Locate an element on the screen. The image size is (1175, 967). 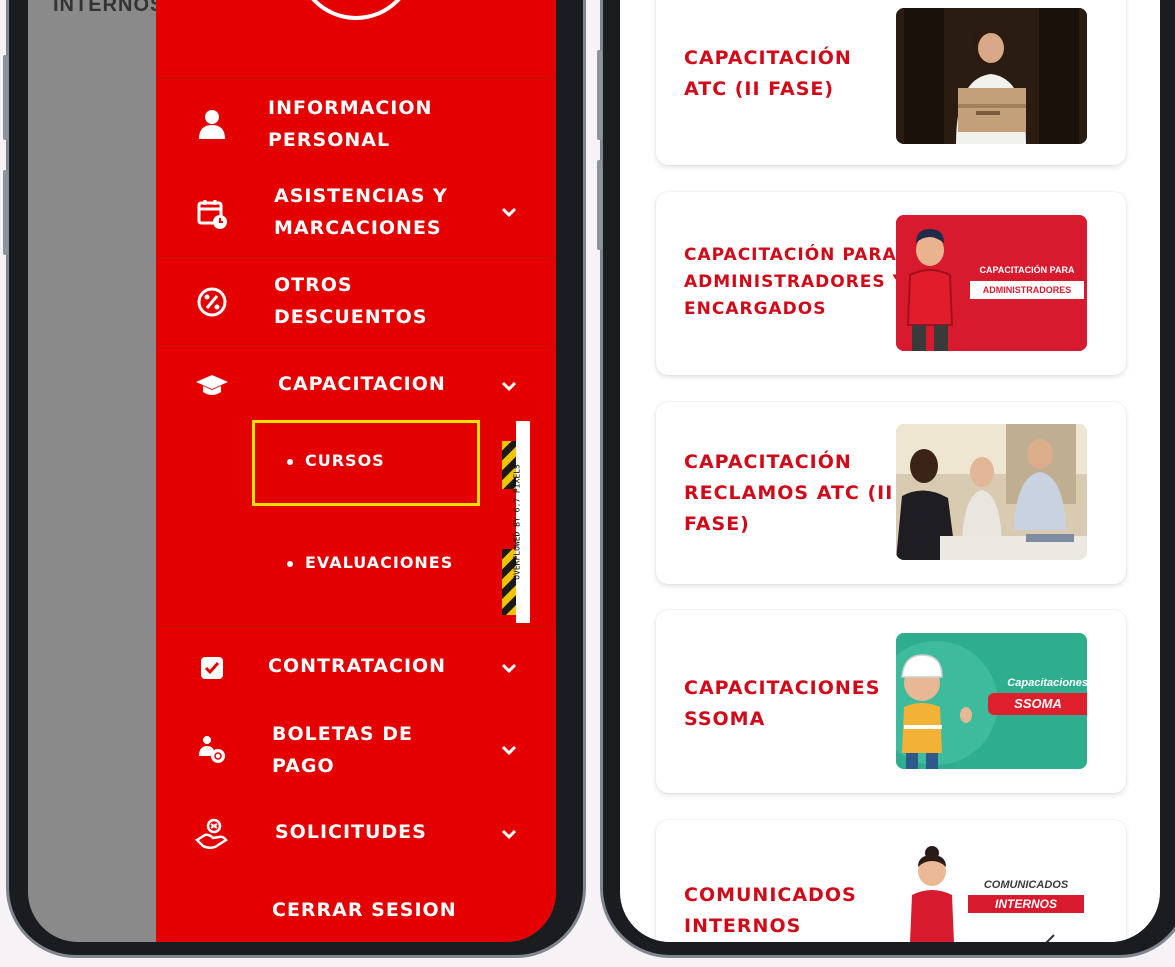
submenu-label: EVALUACIONES is located at coordinates (379, 562).